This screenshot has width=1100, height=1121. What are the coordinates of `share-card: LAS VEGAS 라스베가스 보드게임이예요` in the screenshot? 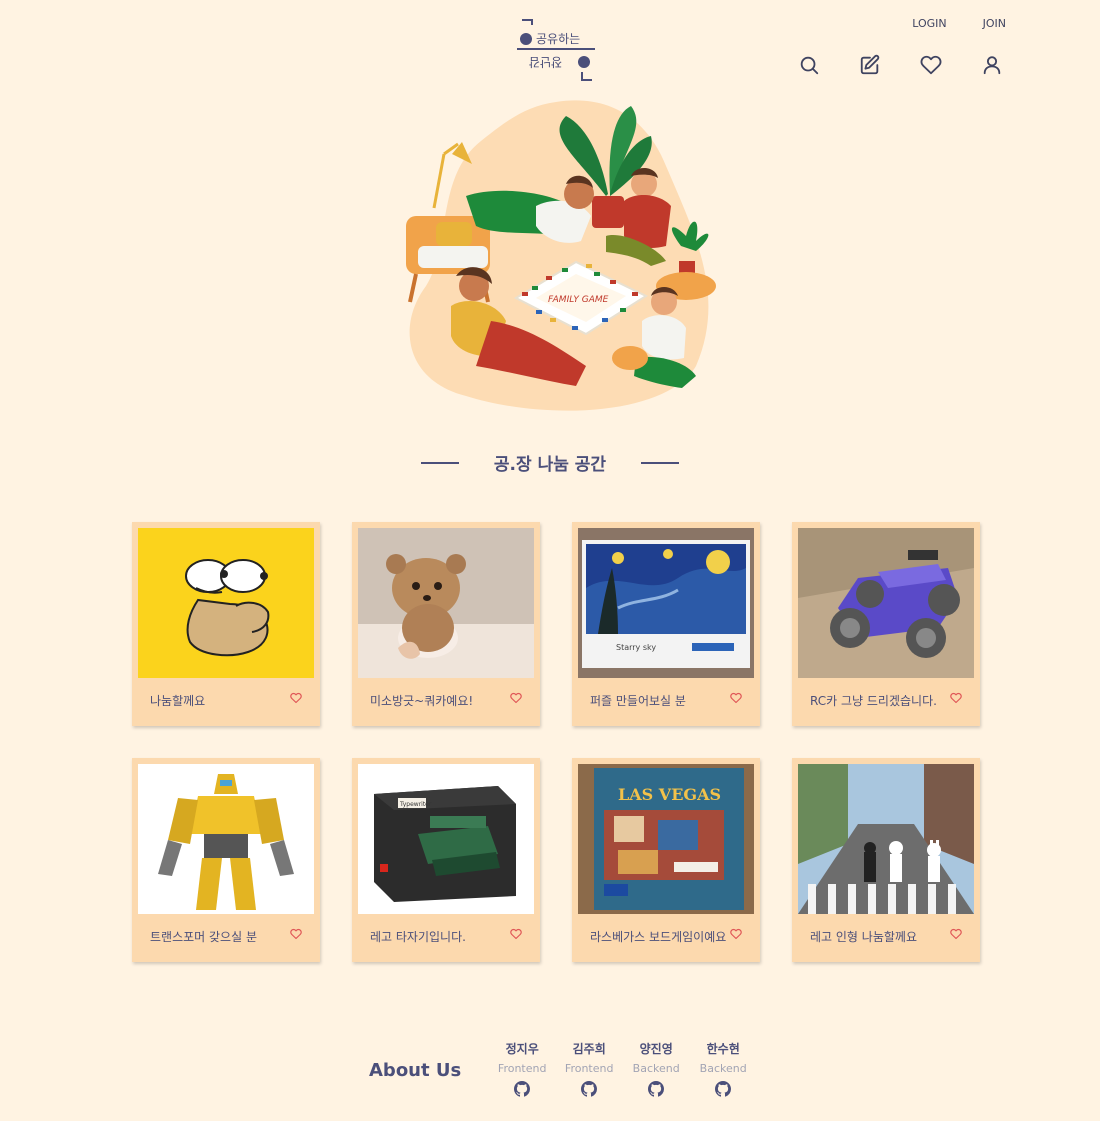 It's located at (666, 860).